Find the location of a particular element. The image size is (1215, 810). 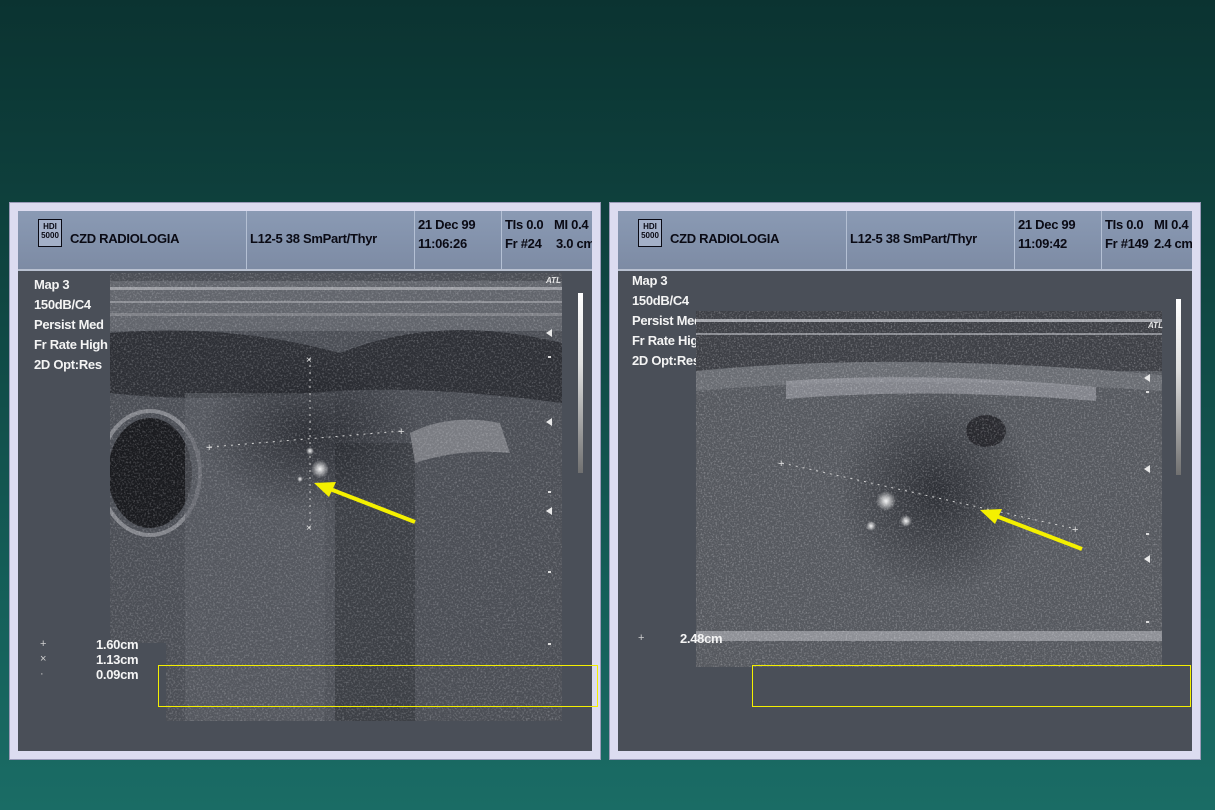

arrow-right-icon is located at coordinates (1031, 530).